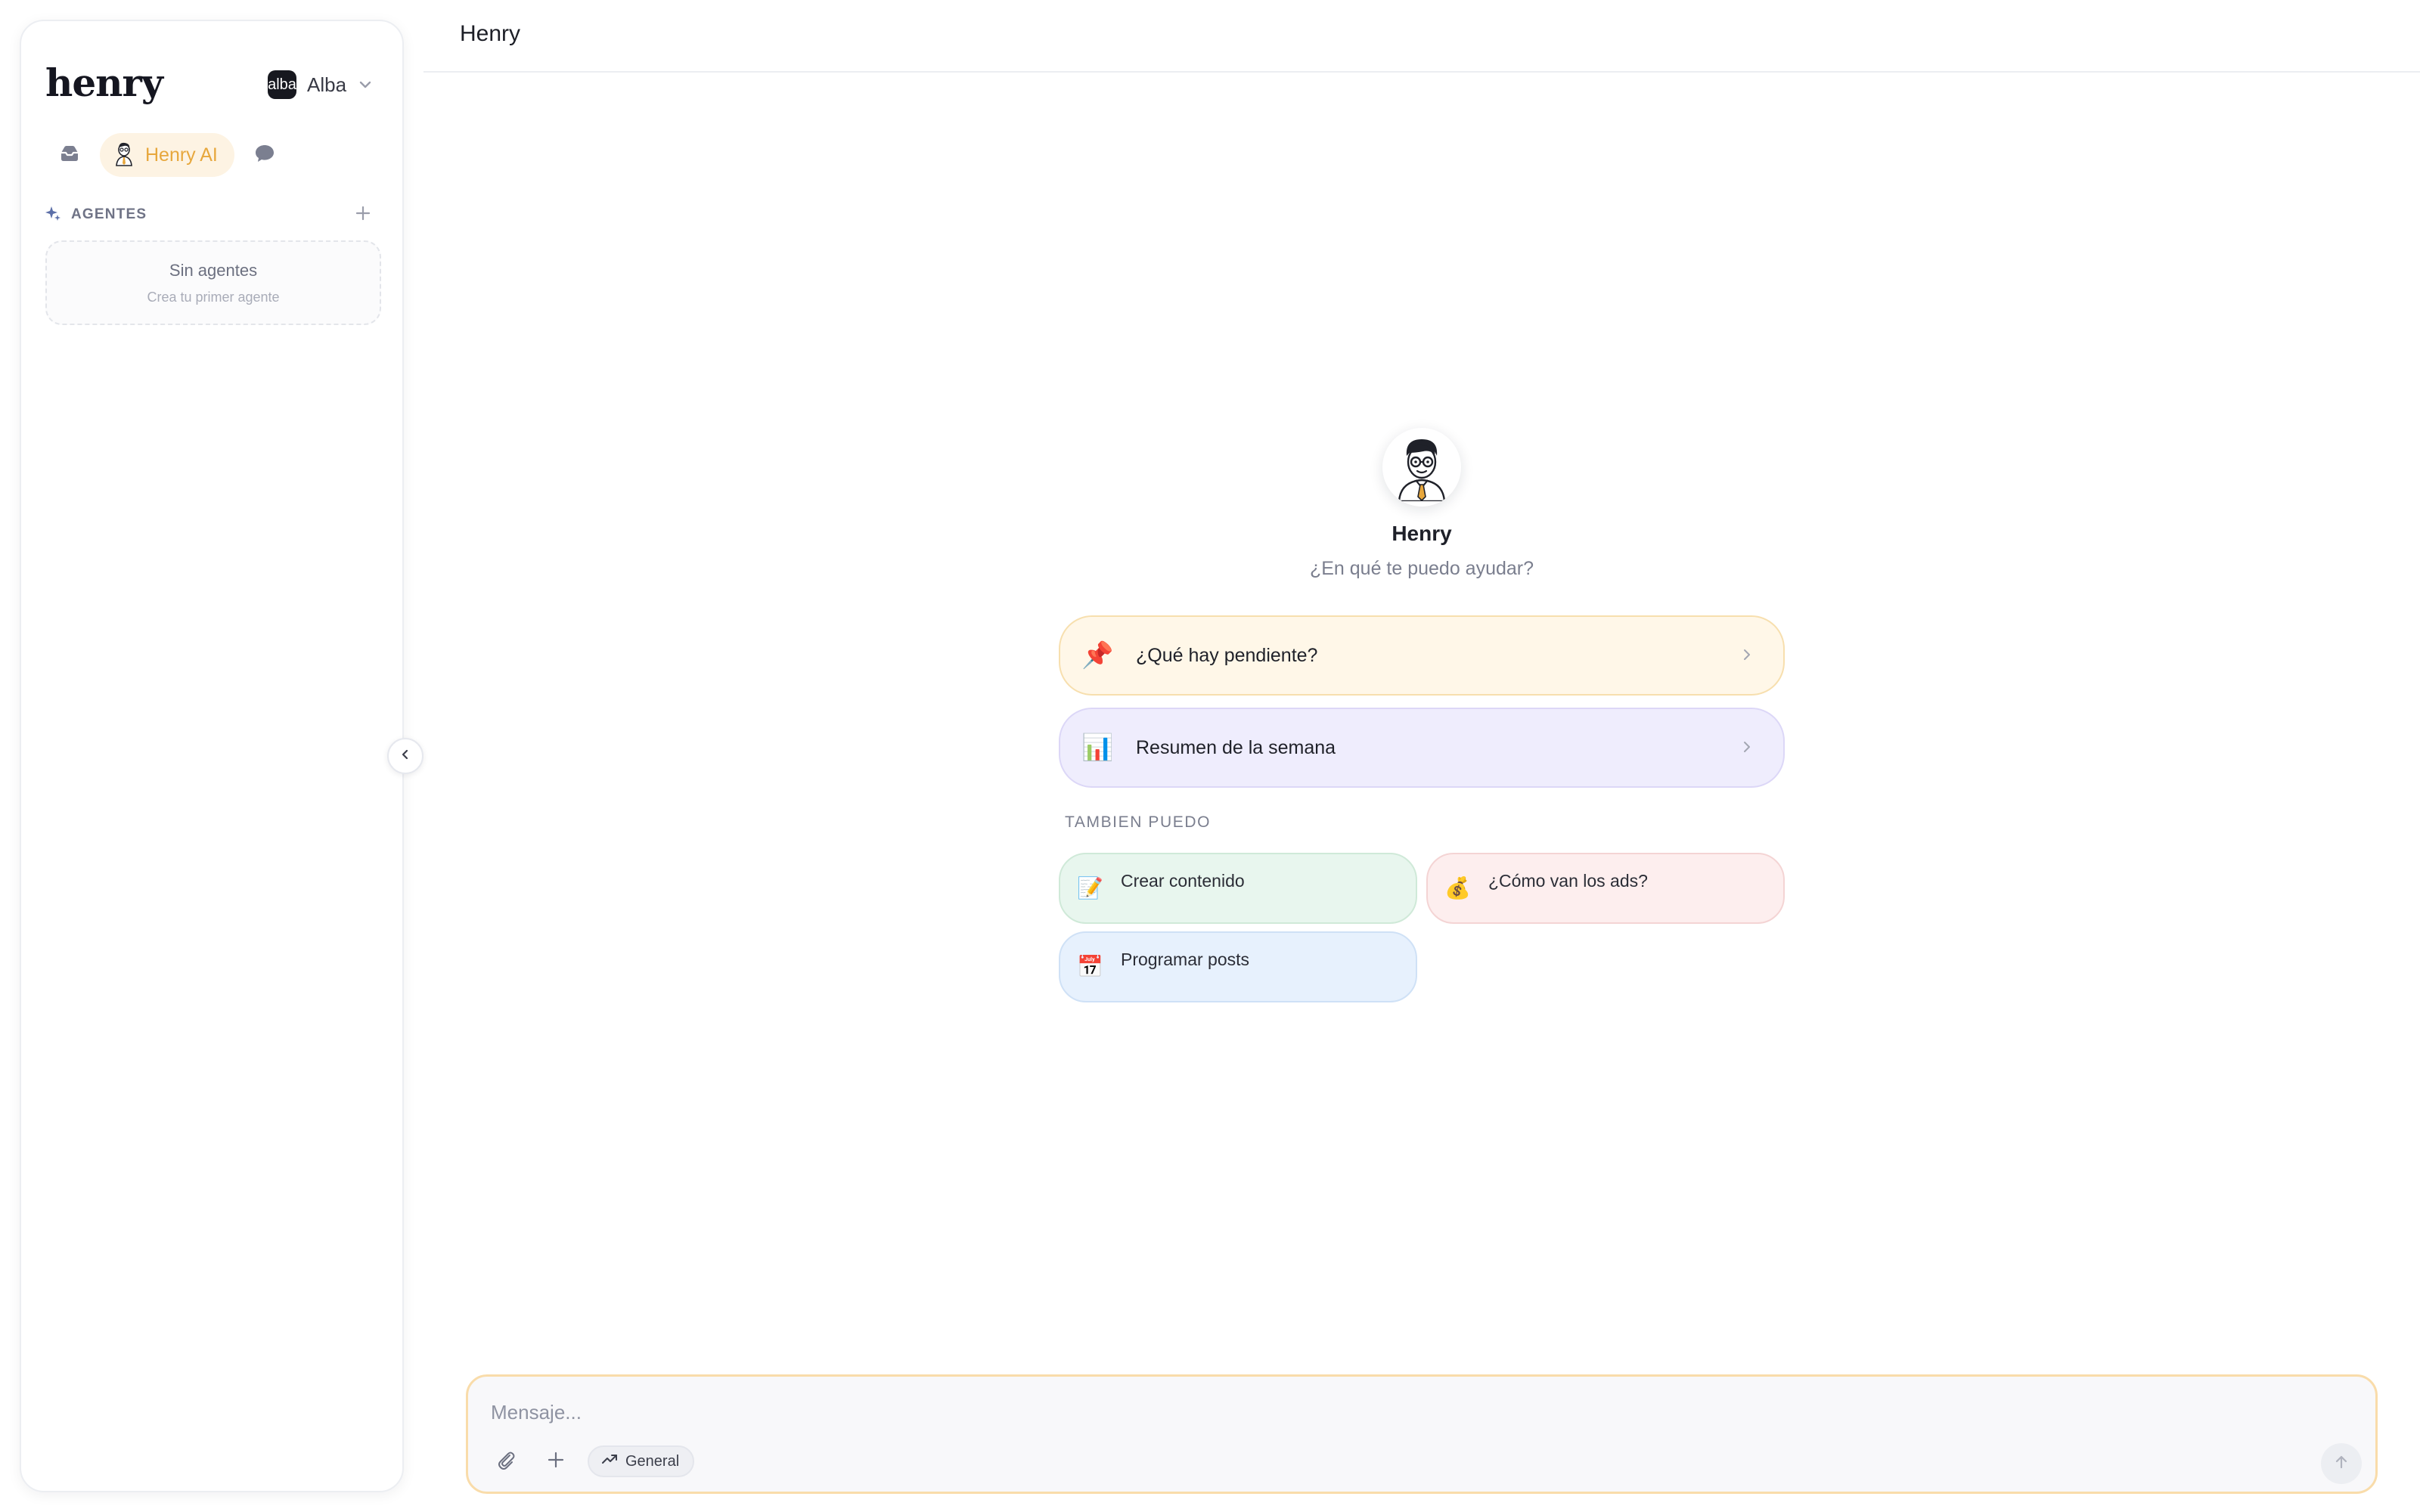 The image size is (2420, 1512). Describe the element at coordinates (181, 155) in the screenshot. I see `nav-henry-ai-label: Henry AI` at that location.